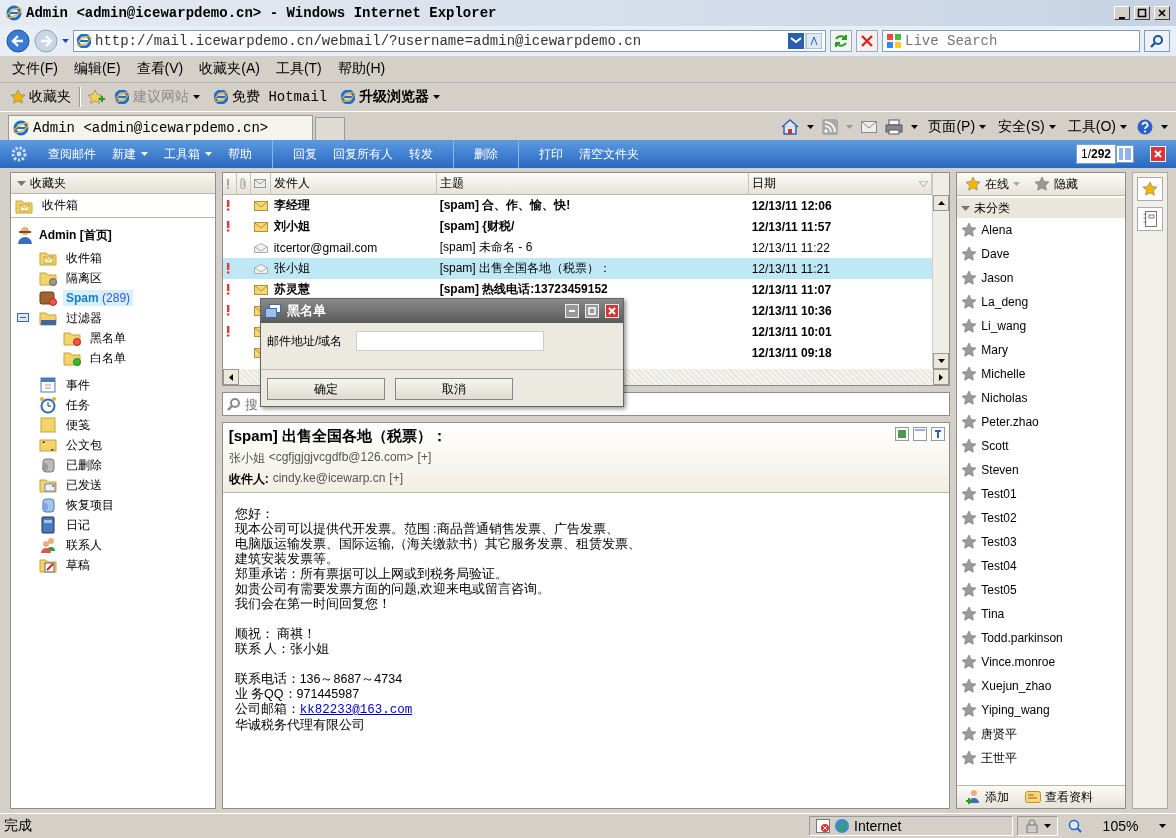 This screenshot has height=838, width=1176. I want to click on sender: 苏灵慧, so click(291, 289).